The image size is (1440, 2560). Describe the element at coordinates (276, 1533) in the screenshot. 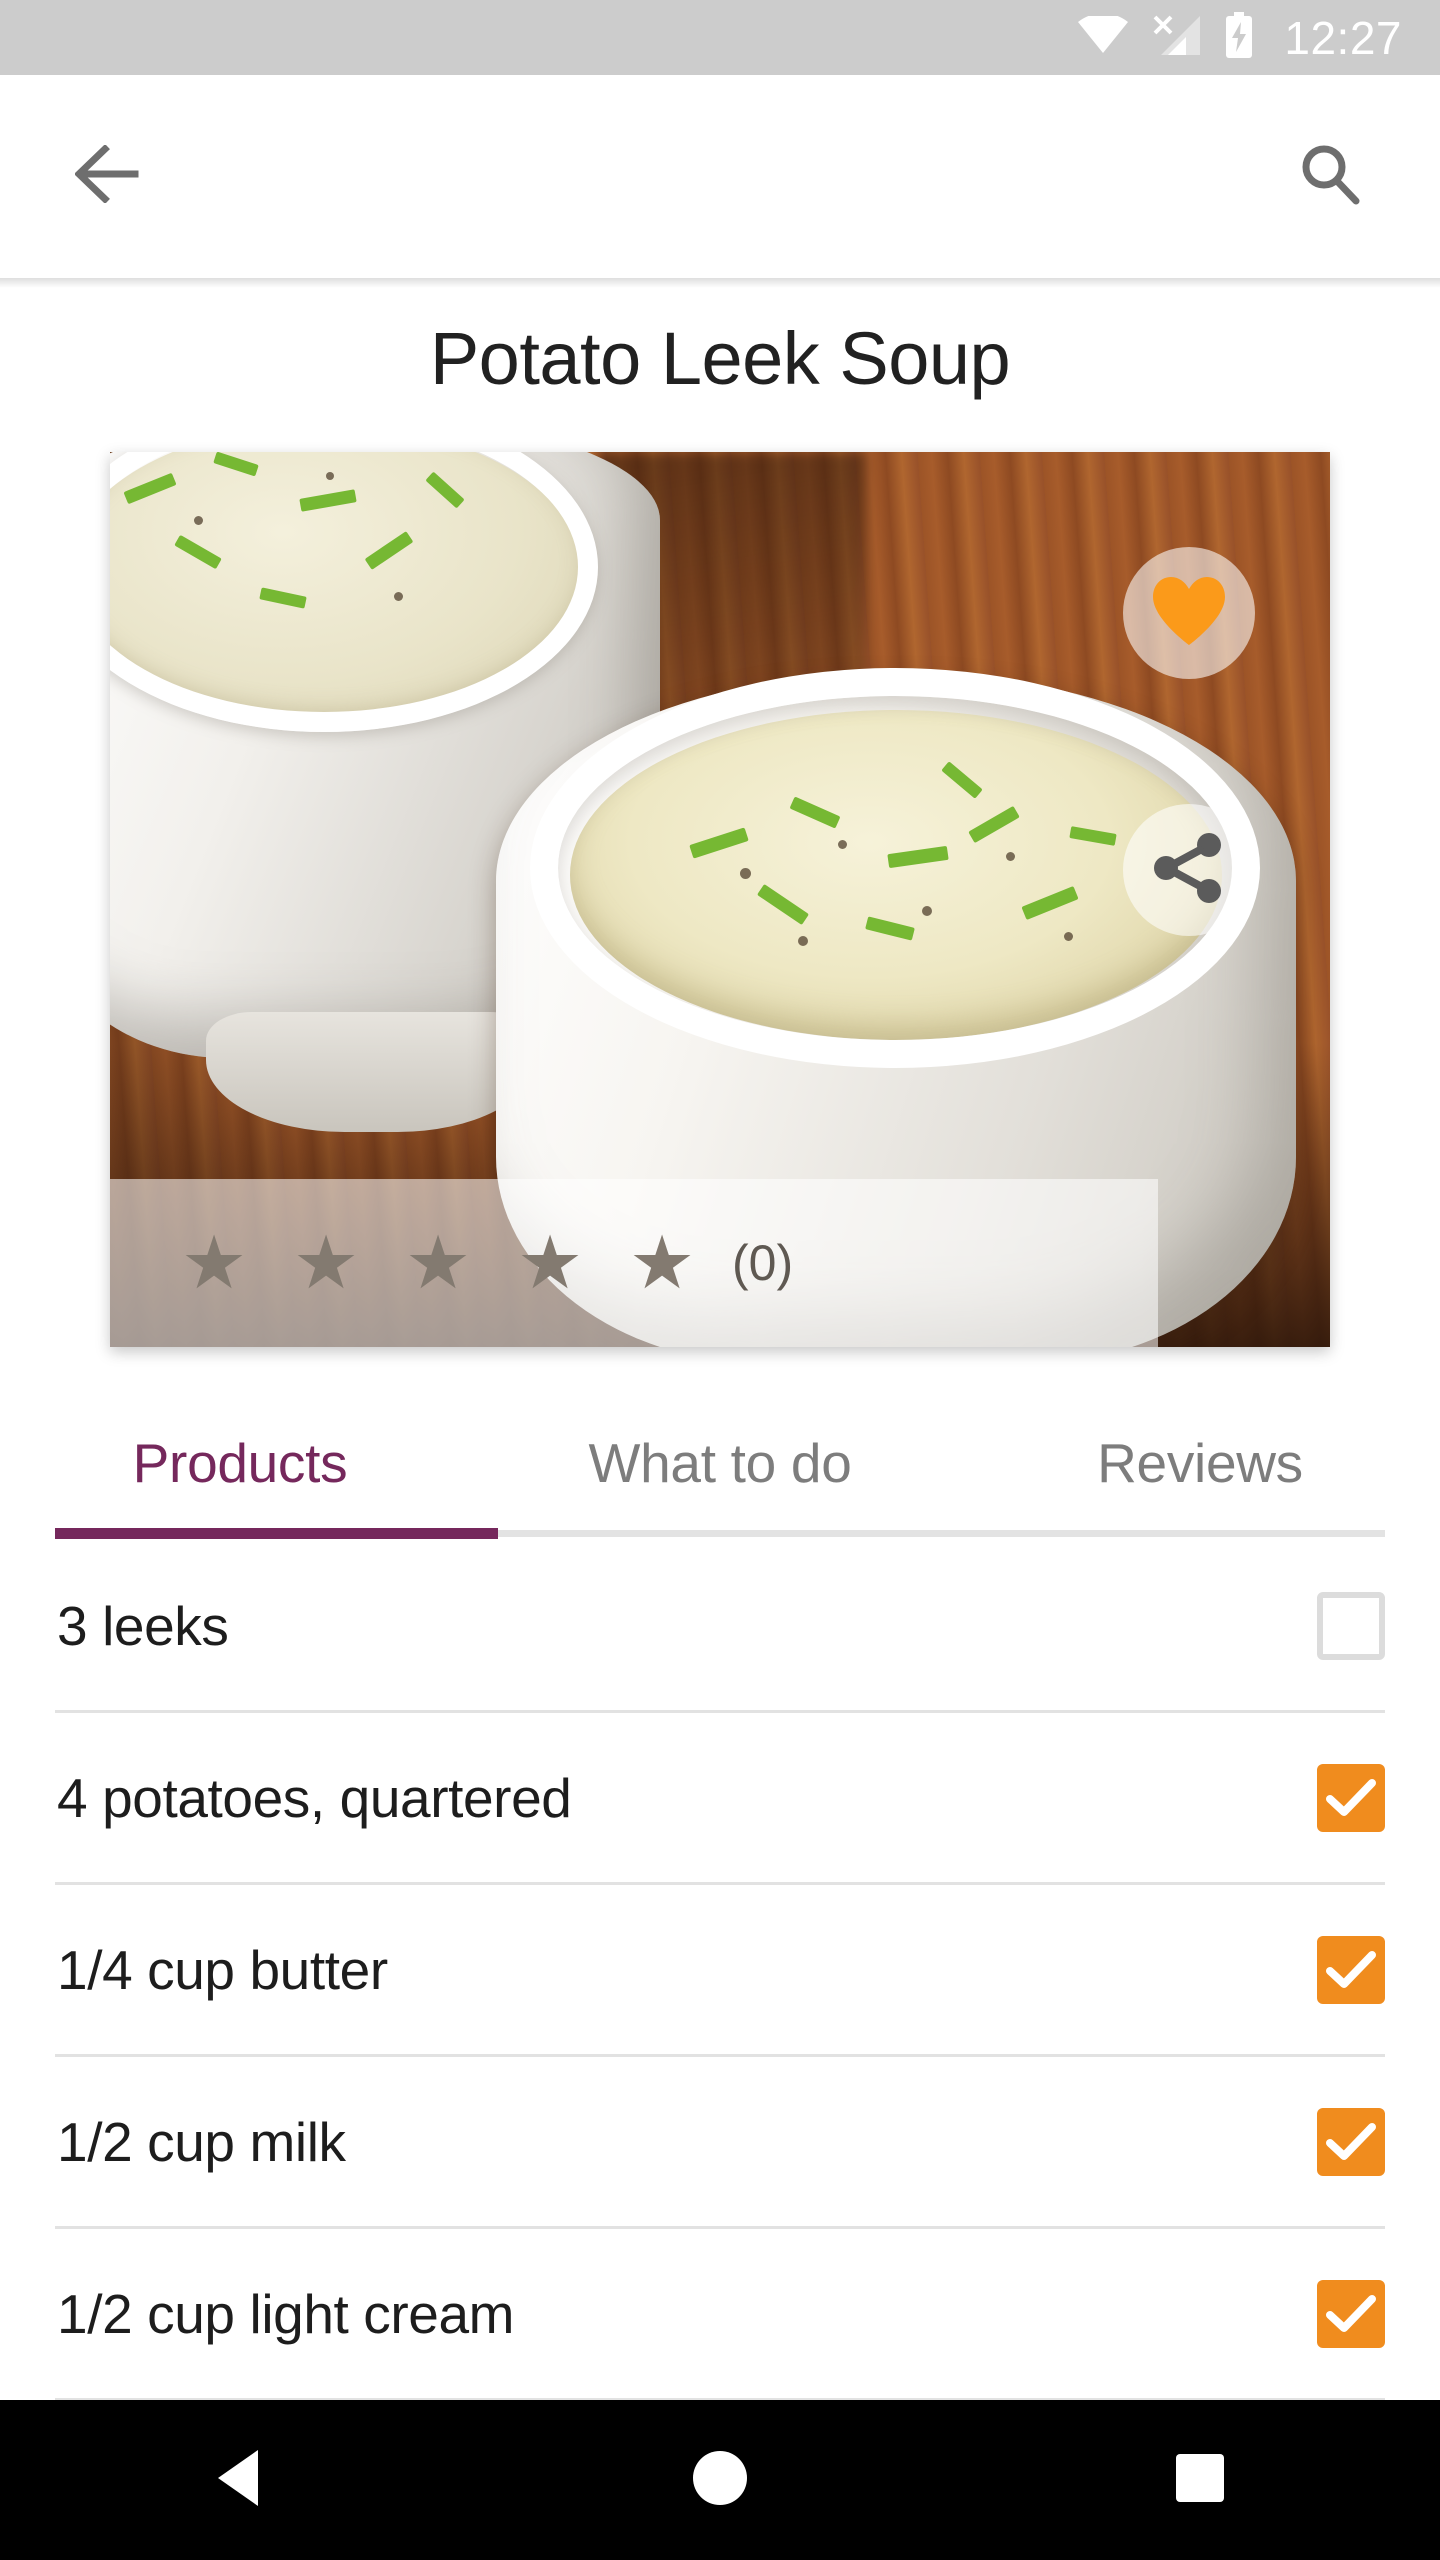

I see `tab-active-indicator` at that location.